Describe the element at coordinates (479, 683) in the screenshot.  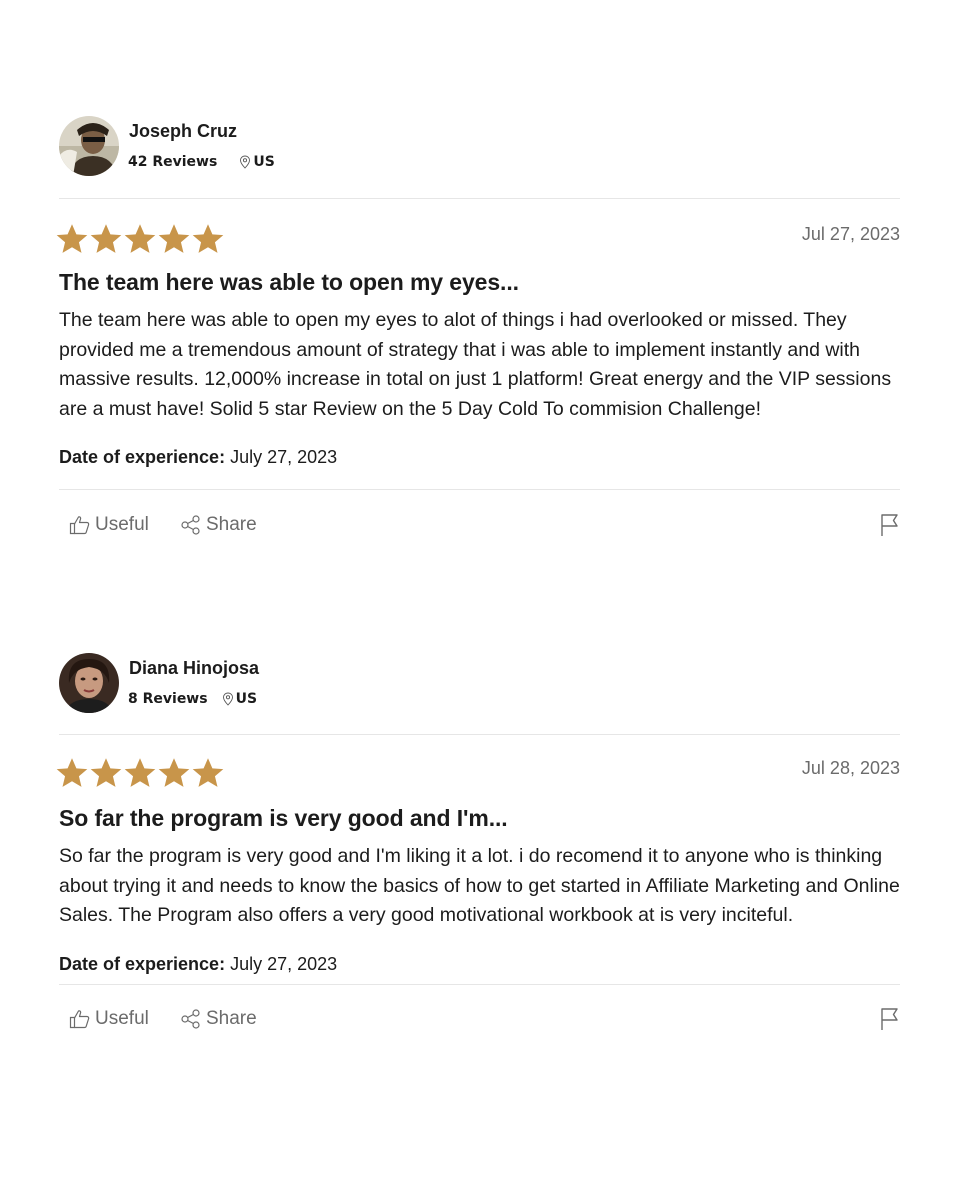
I see `reviewer-header: Diana Hinojosa 8 Reviews US` at that location.